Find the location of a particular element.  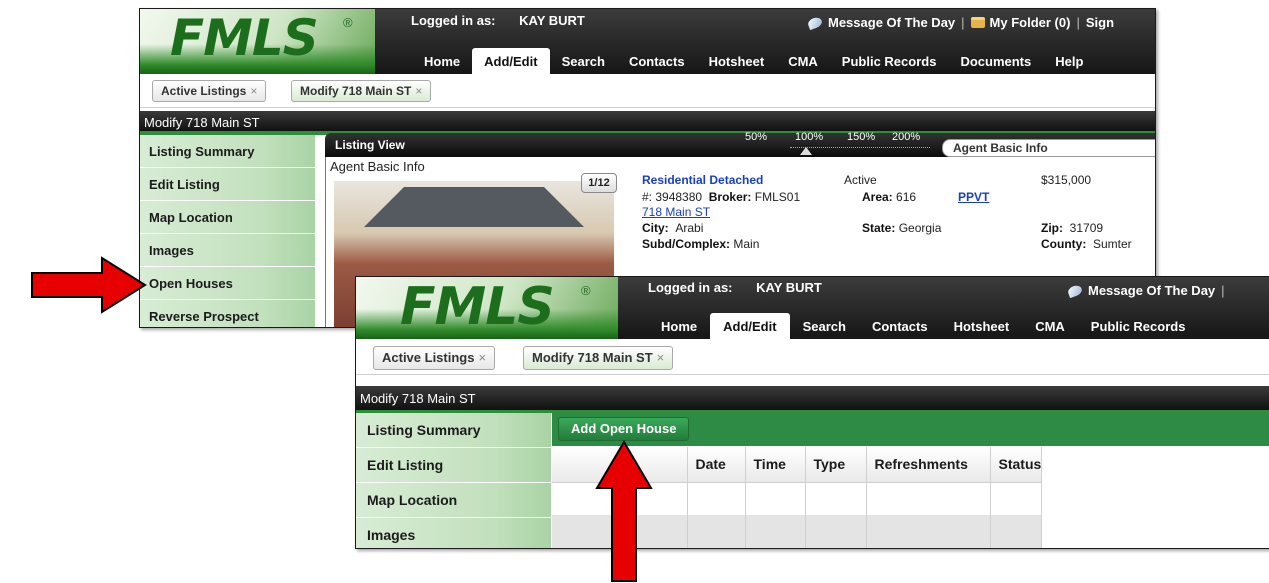

sign-link: Sign is located at coordinates (1100, 22).